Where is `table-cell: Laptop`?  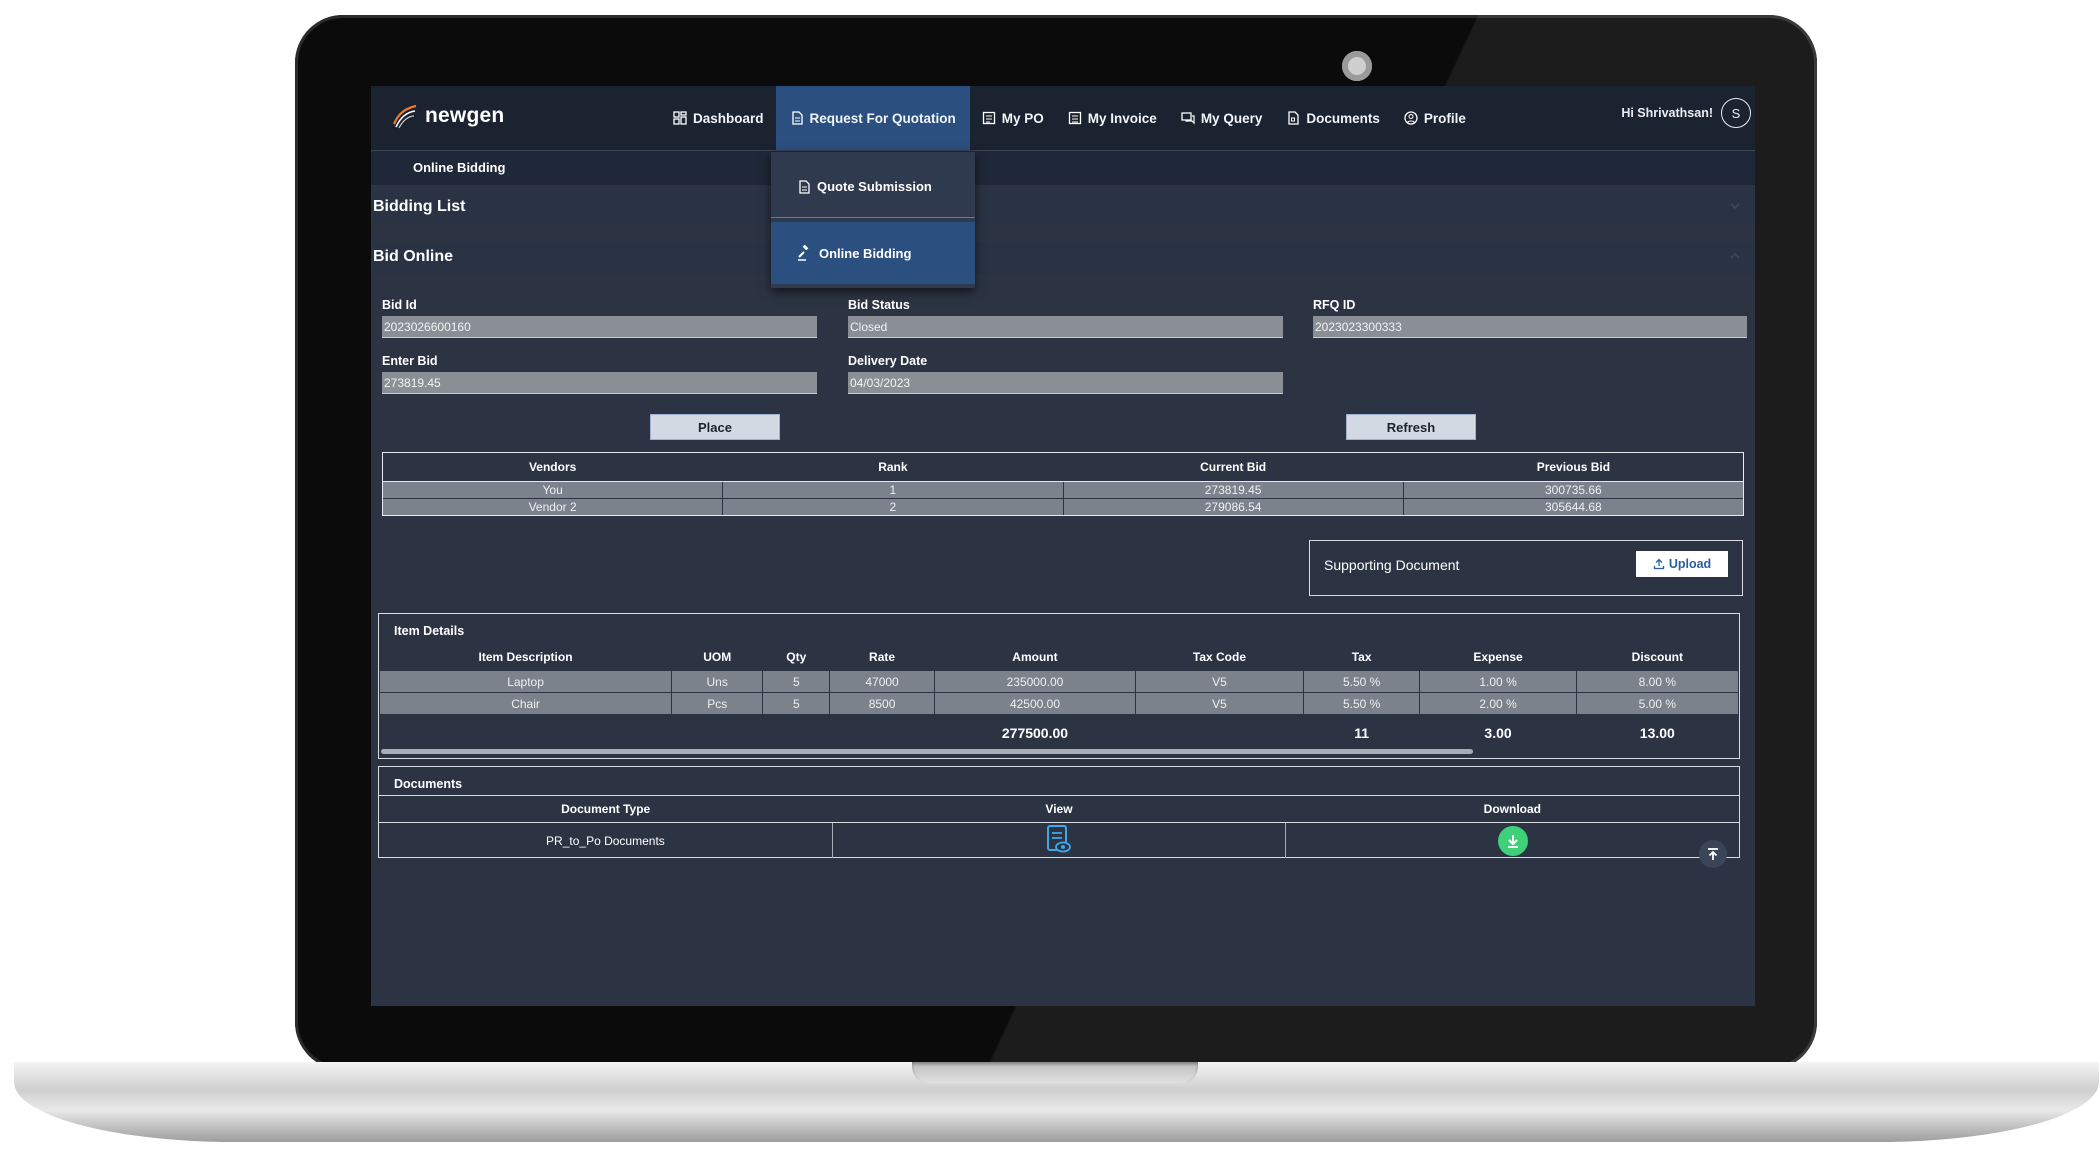 table-cell: Laptop is located at coordinates (525, 681).